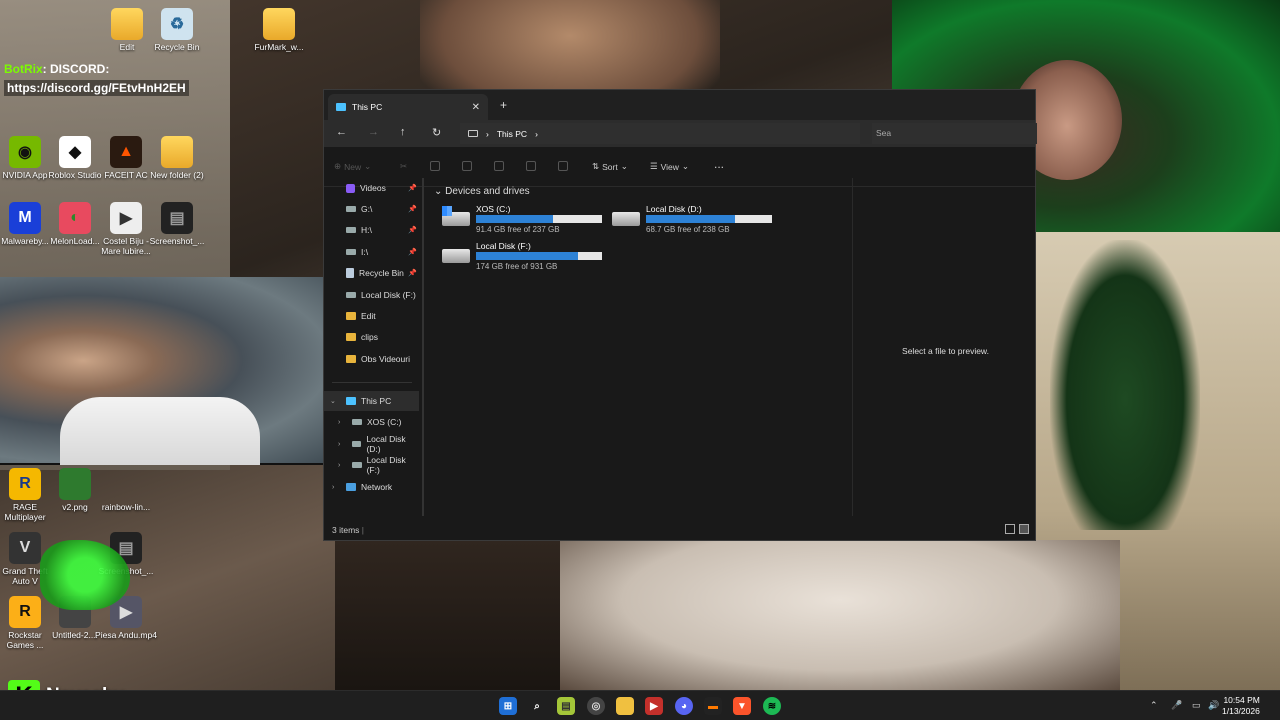 Image resolution: width=1280 pixels, height=720 pixels. I want to click on tree-item-local-disk-d: › Local Disk (D:), so click(371, 444).